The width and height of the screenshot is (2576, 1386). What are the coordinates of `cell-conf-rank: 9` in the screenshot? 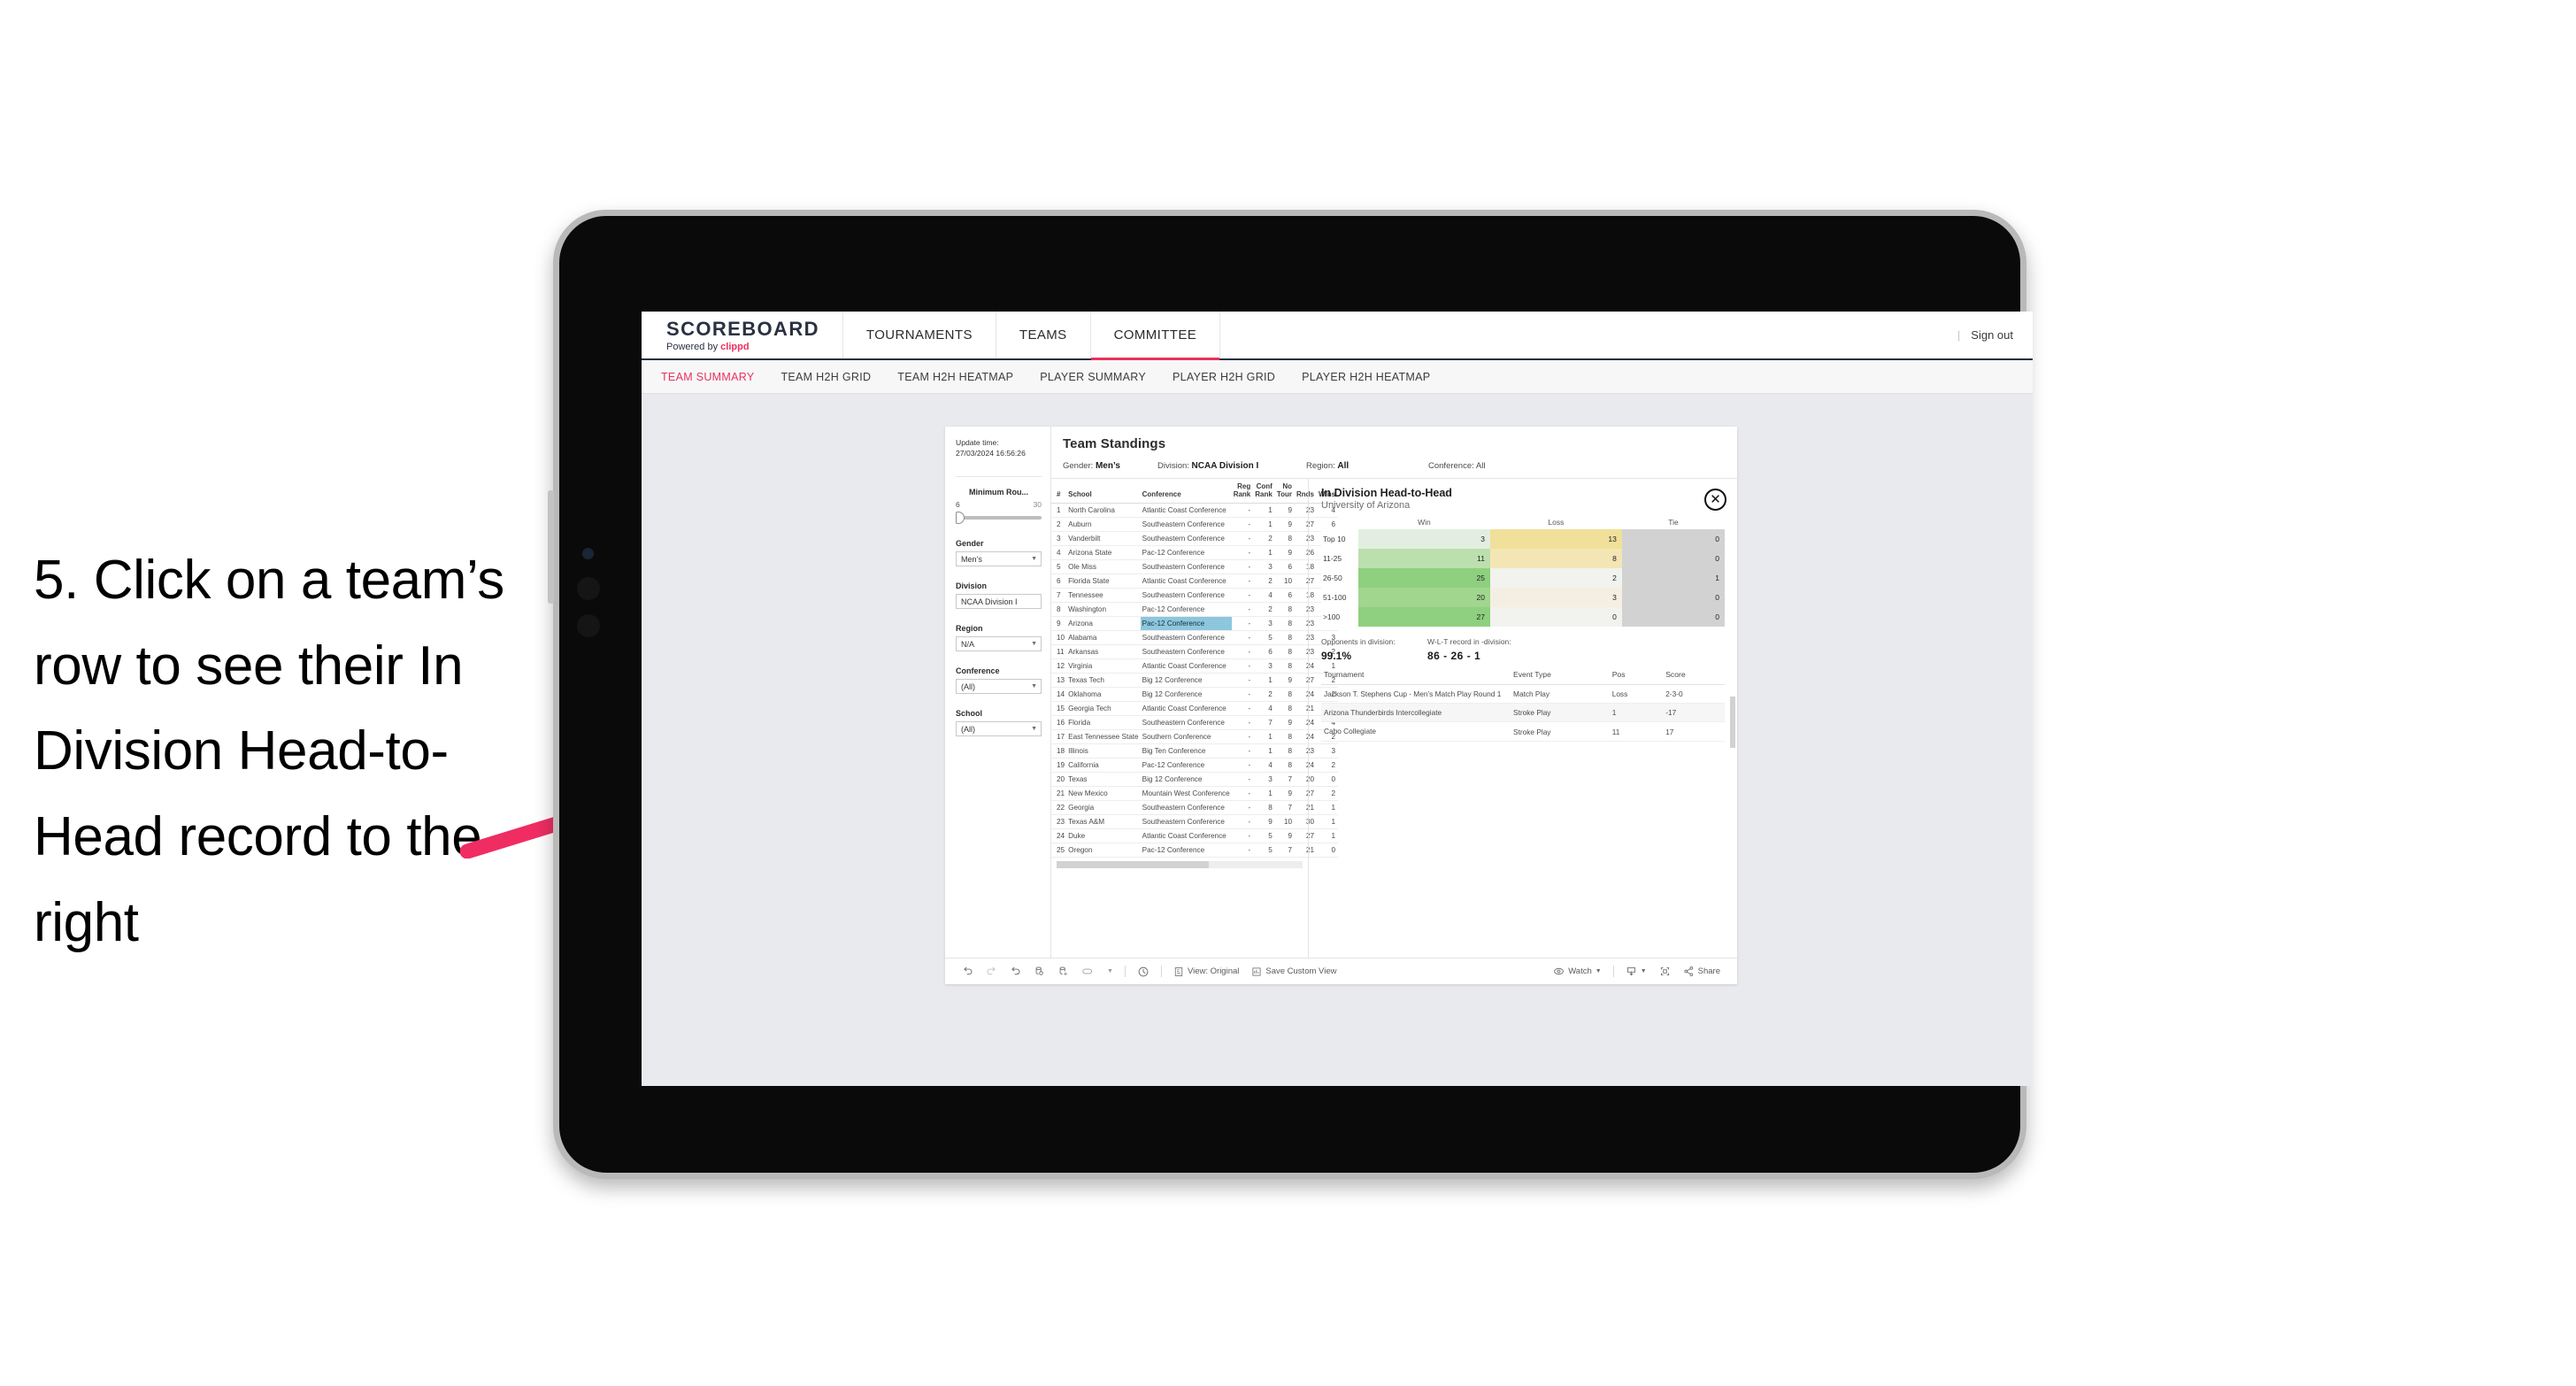 It's located at (1264, 822).